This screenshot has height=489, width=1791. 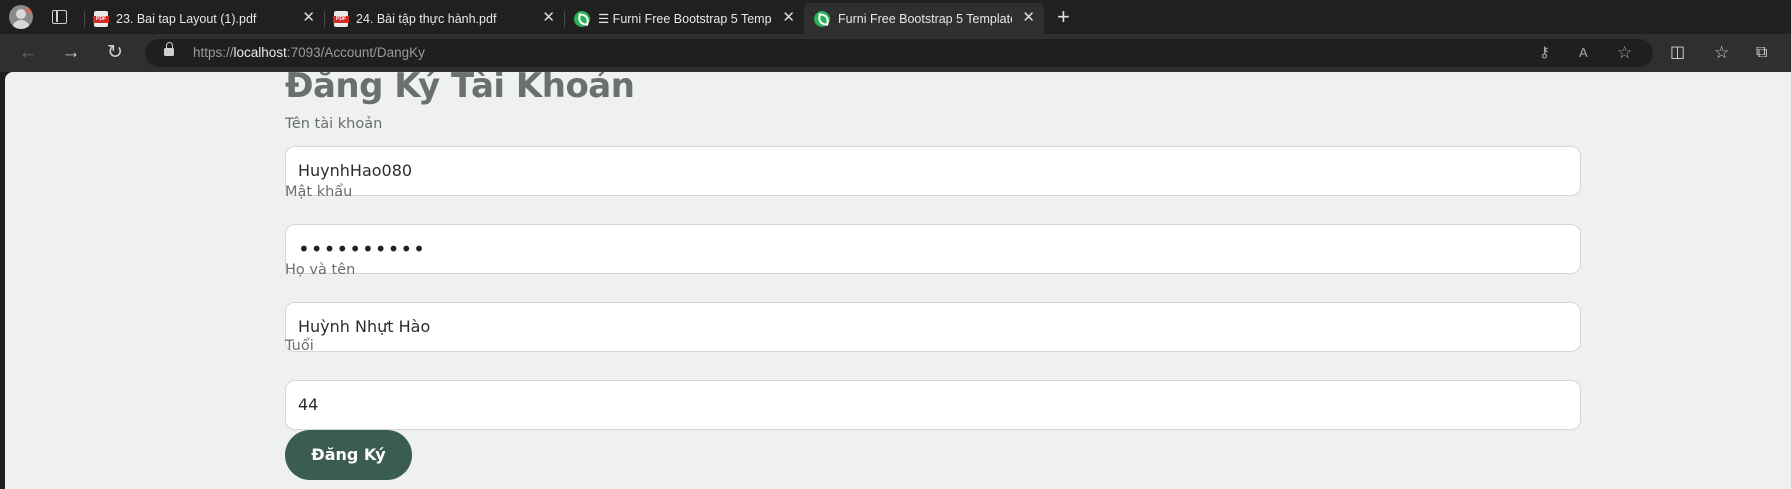 I want to click on fullname-input: Huỳnh Nhựt Hào, so click(x=933, y=327).